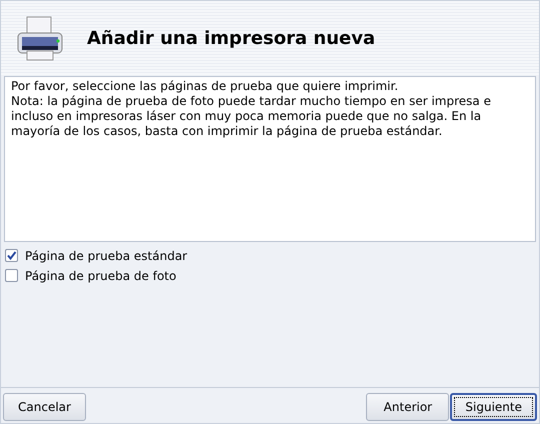 The image size is (540, 424). Describe the element at coordinates (40, 38) in the screenshot. I see `printer-icon` at that location.